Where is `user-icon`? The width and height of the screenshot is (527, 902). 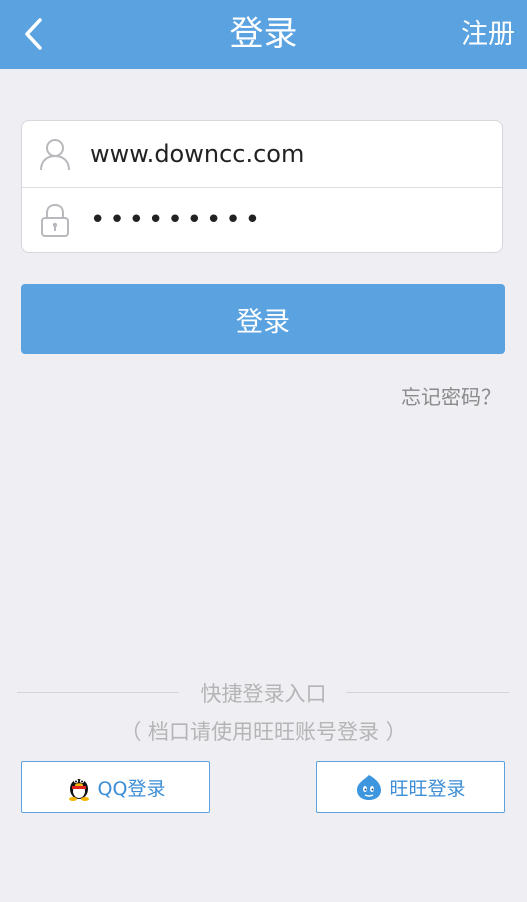 user-icon is located at coordinates (55, 154).